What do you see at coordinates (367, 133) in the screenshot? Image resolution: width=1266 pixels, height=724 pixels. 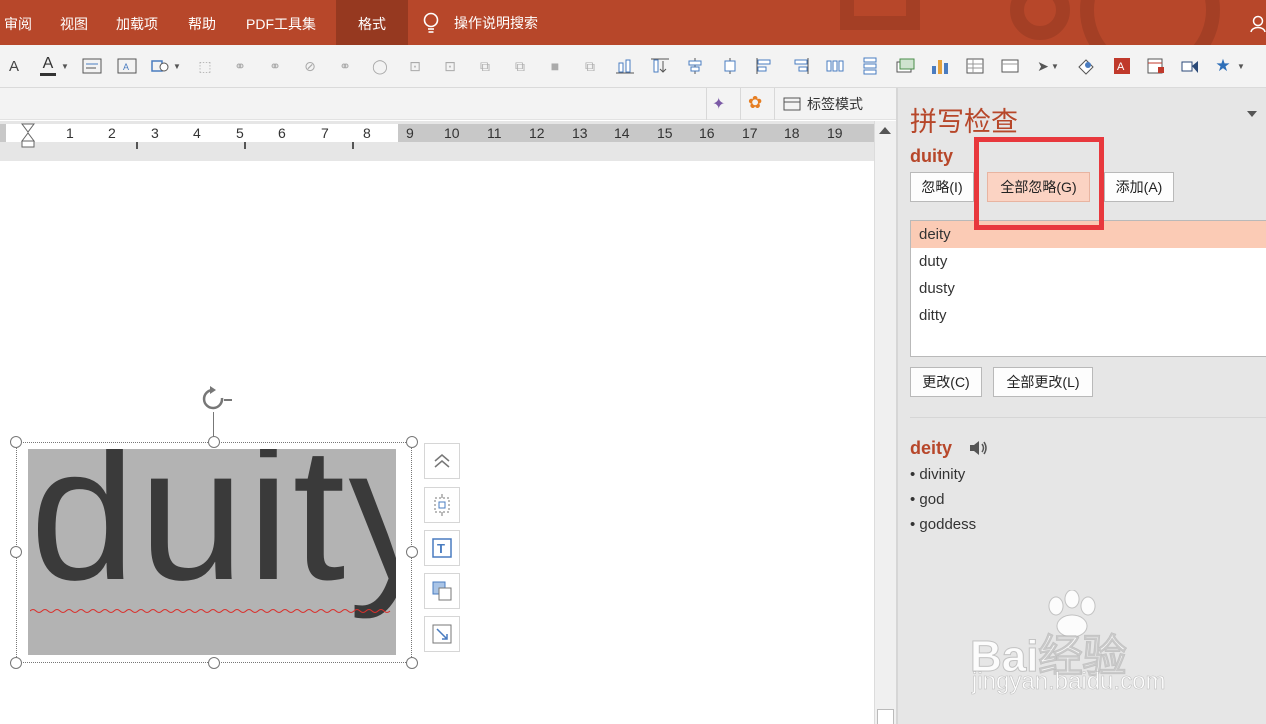 I see `ruler-label: 8` at bounding box center [367, 133].